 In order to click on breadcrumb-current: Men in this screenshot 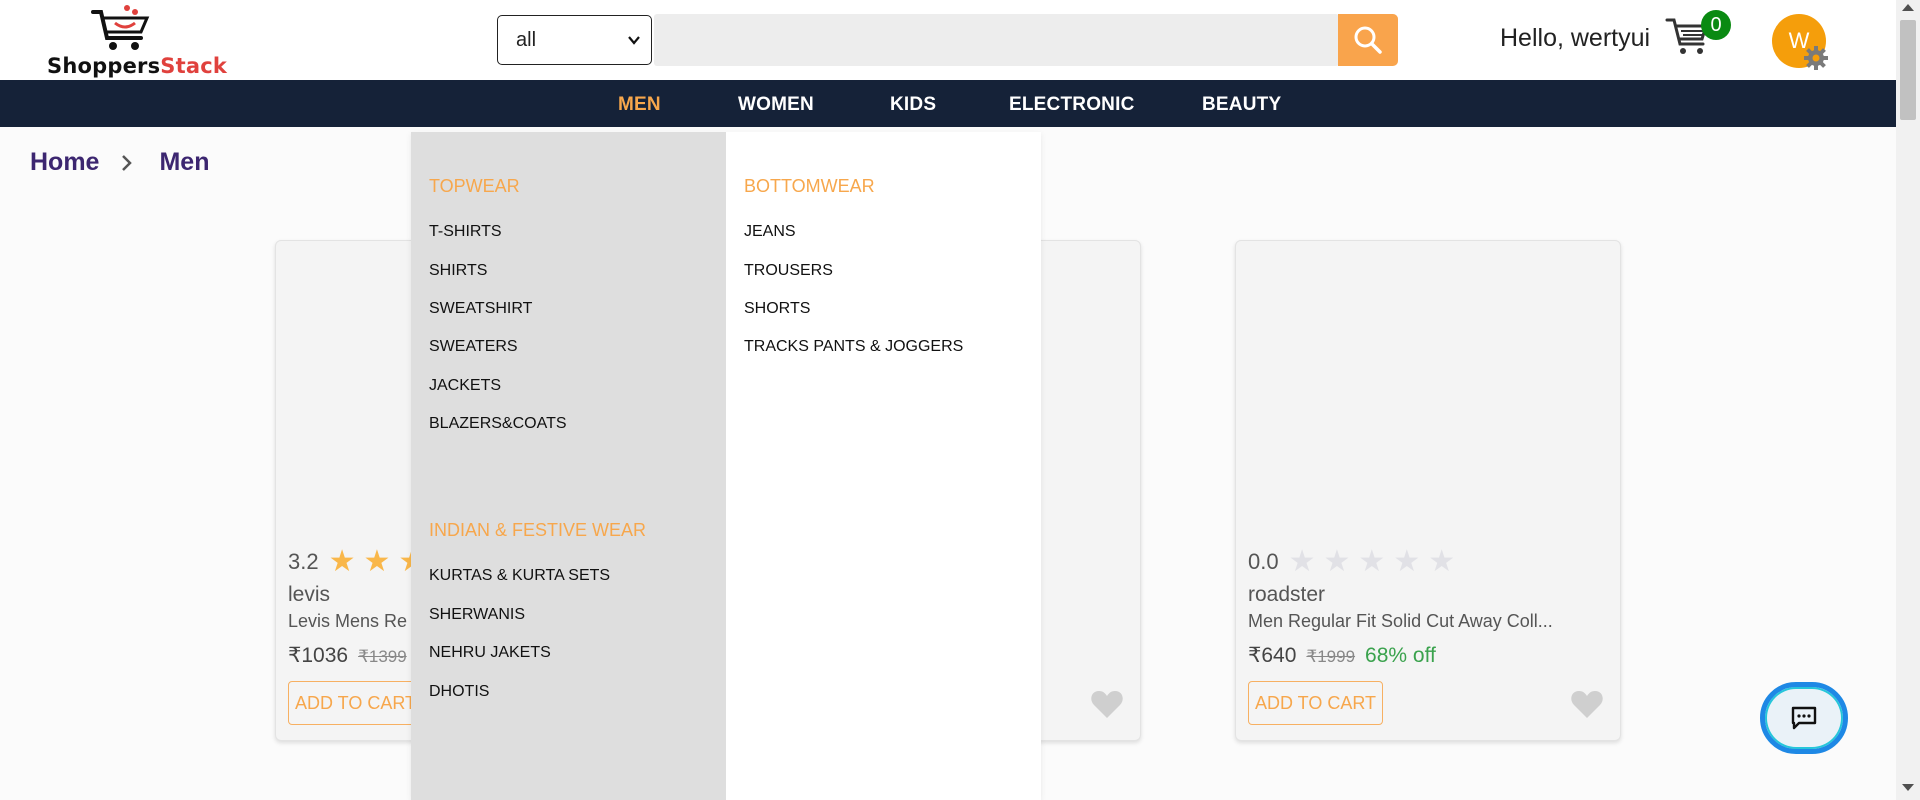, I will do `click(184, 162)`.